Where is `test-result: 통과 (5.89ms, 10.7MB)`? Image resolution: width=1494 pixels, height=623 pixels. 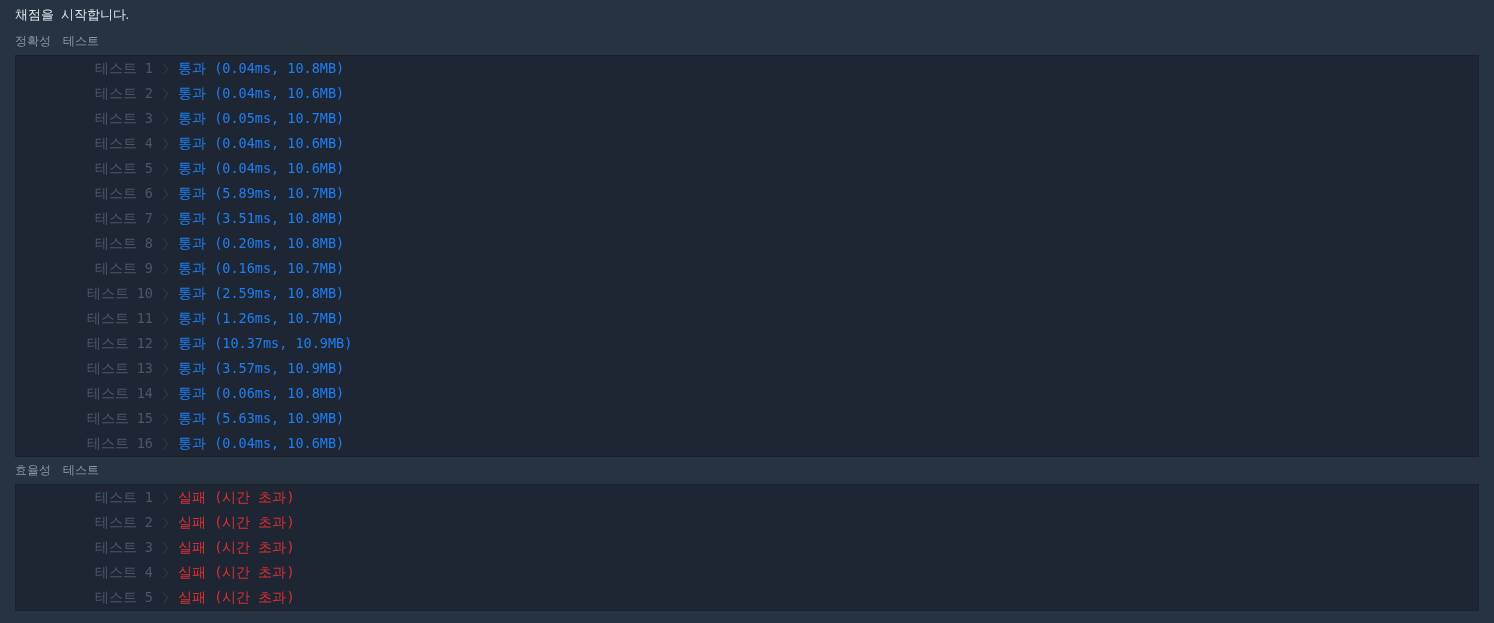 test-result: 통과 (5.89ms, 10.7MB) is located at coordinates (261, 194).